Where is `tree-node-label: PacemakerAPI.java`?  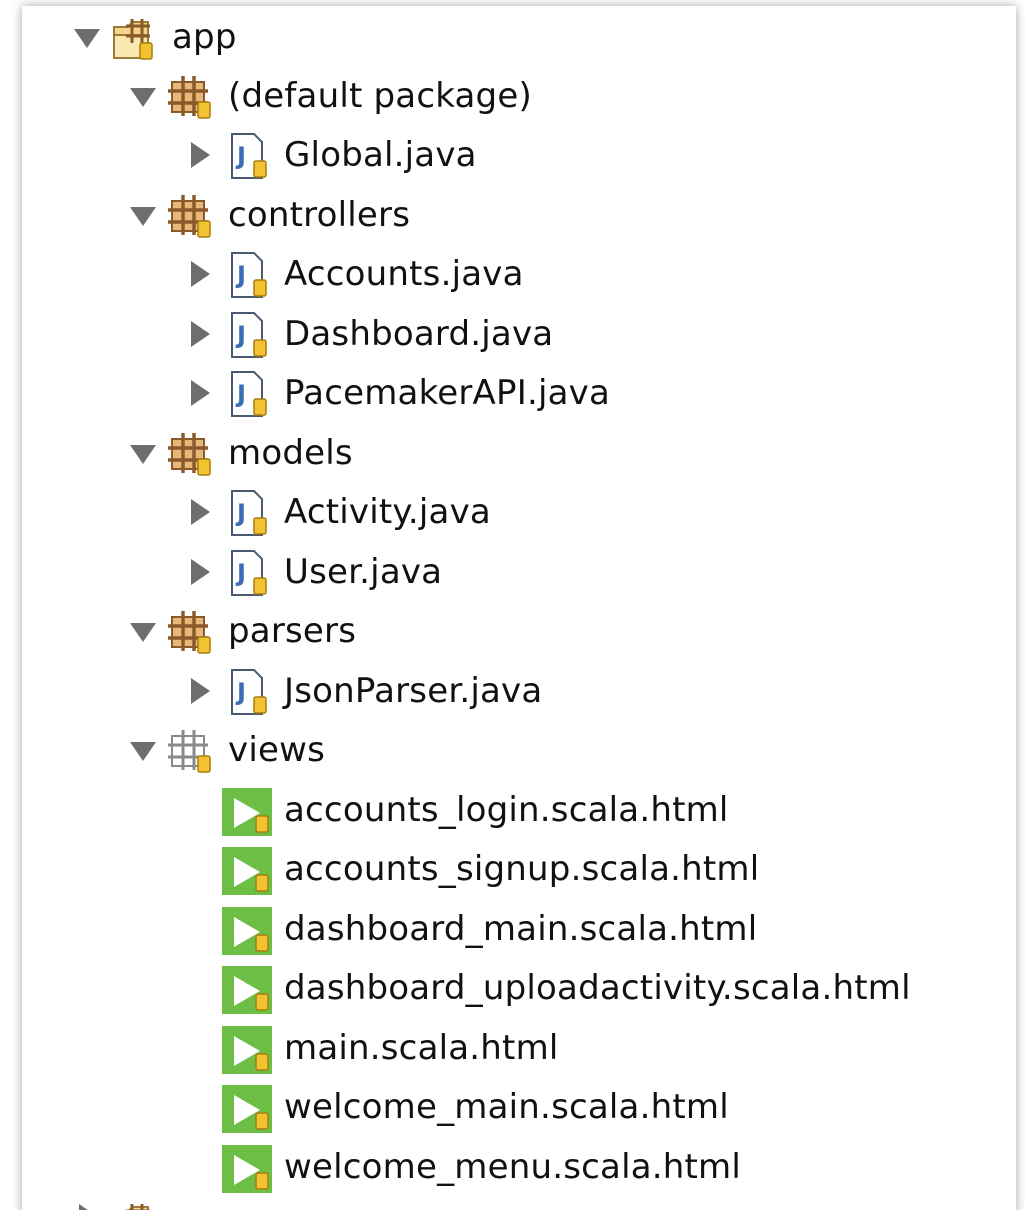 tree-node-label: PacemakerAPI.java is located at coordinates (447, 393).